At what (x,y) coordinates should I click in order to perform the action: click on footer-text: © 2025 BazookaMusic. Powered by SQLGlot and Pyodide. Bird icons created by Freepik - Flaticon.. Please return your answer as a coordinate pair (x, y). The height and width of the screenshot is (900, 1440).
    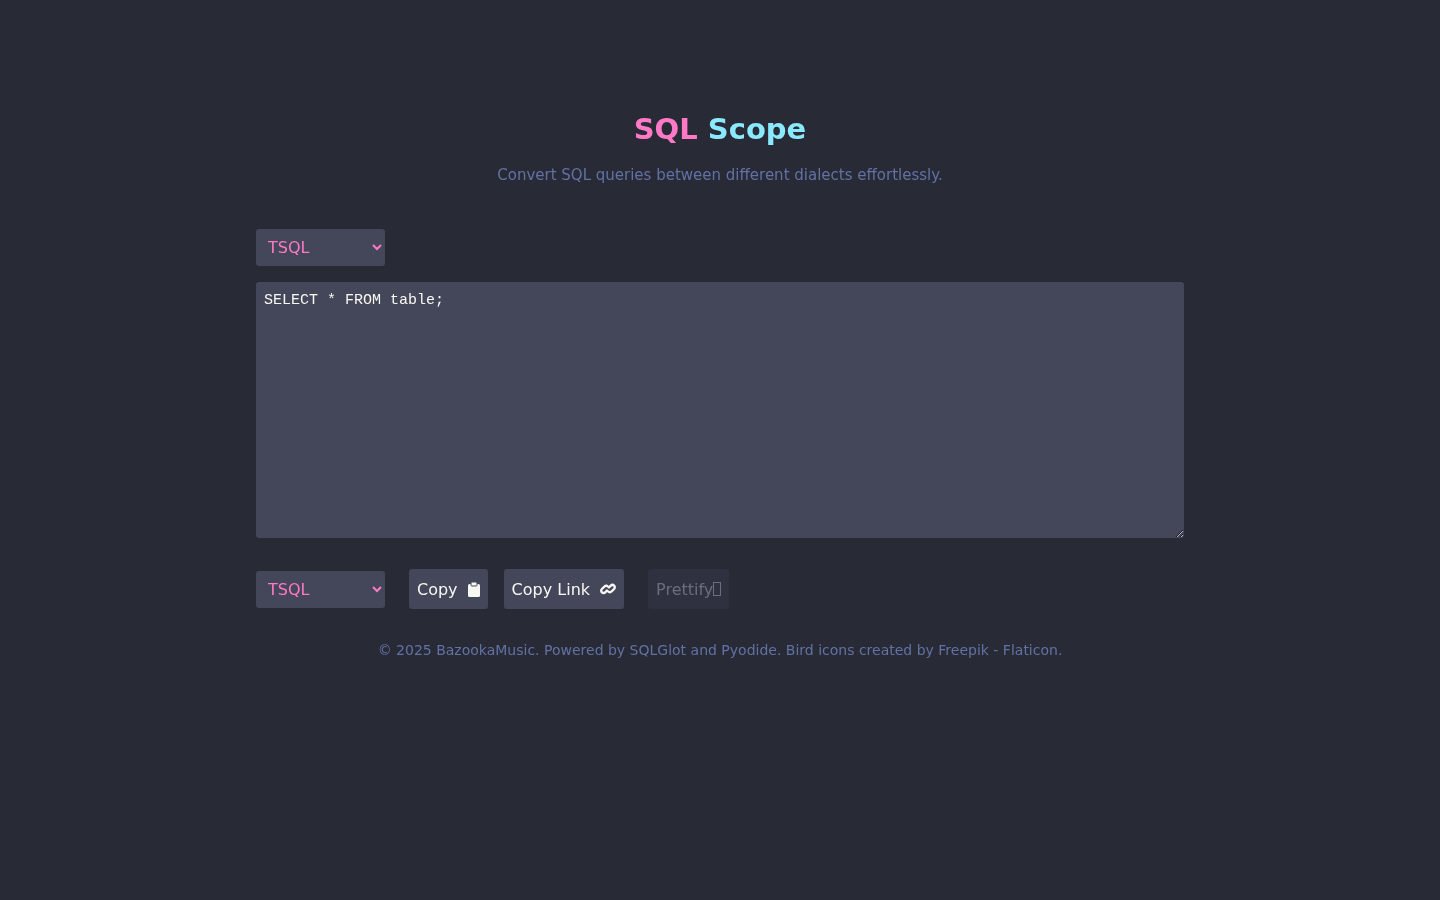
    Looking at the image, I should click on (720, 650).